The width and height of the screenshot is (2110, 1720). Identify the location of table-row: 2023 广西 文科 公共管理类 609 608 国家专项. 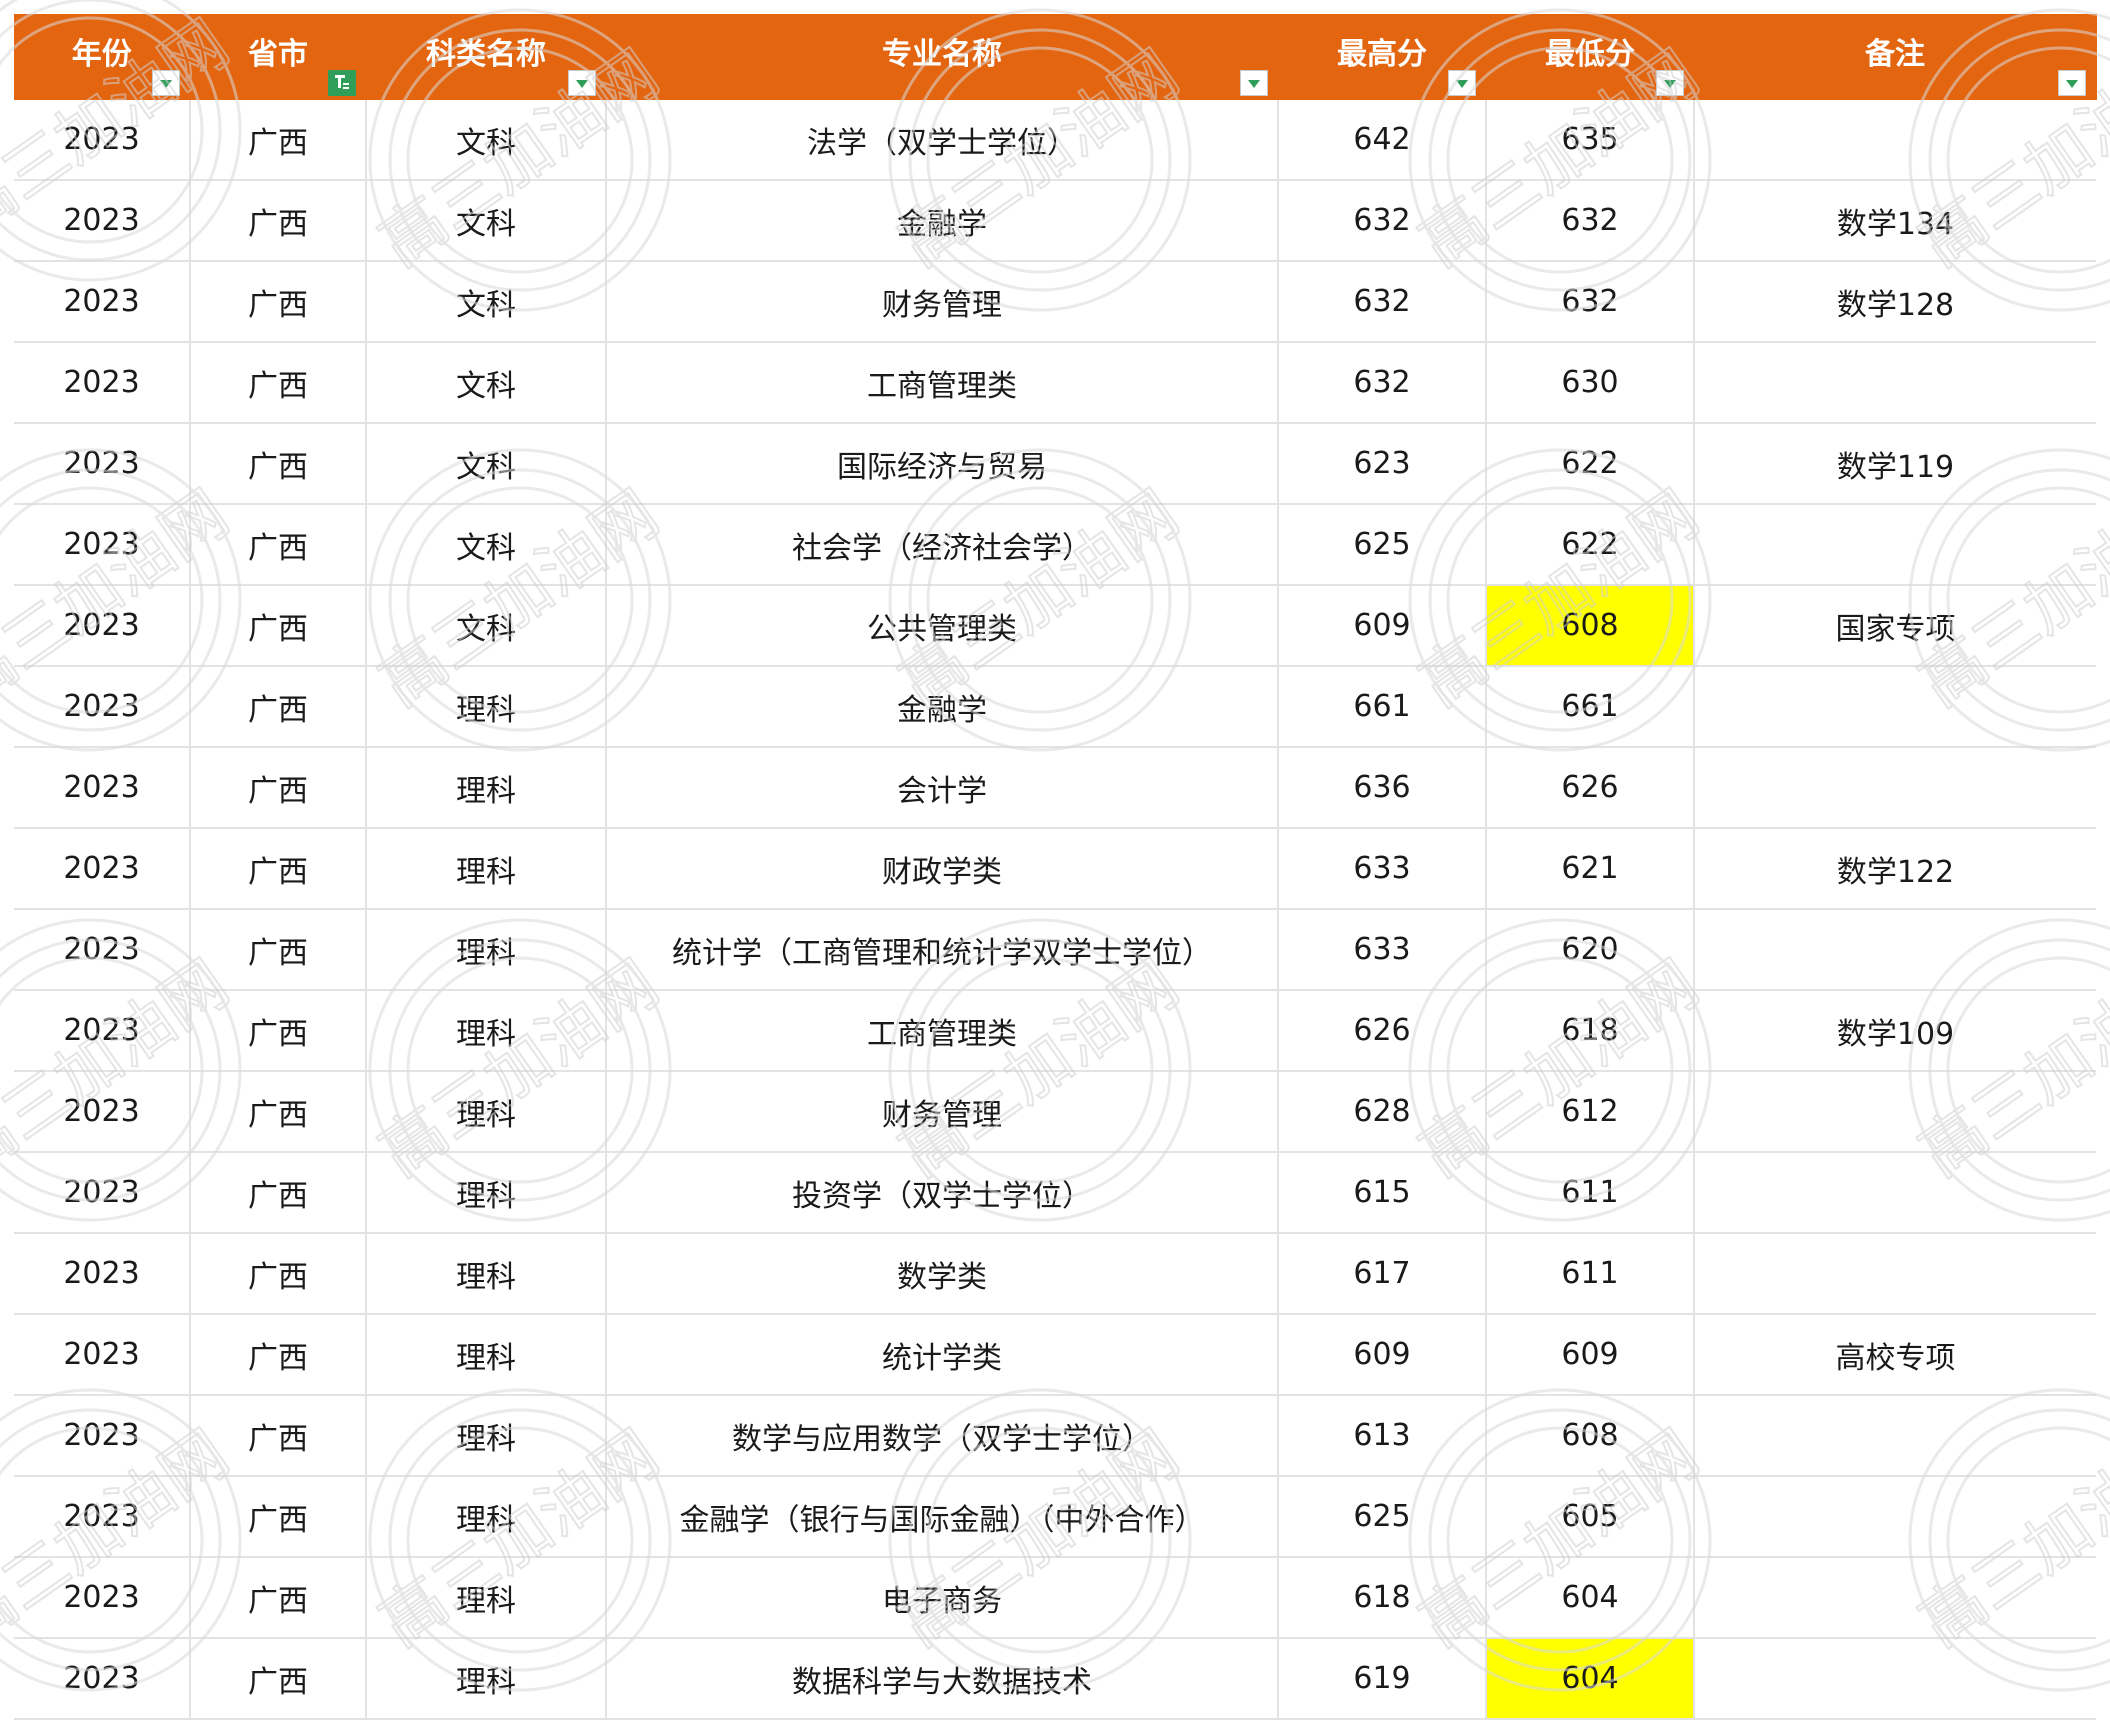
(1055, 626).